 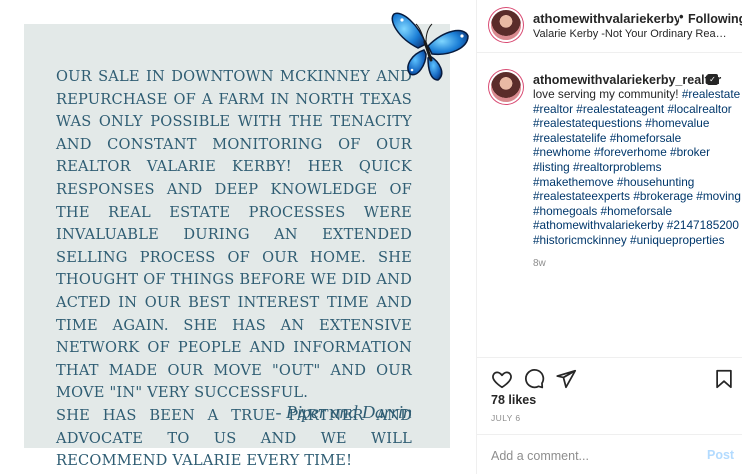 I want to click on caption-avatar, so click(x=506, y=87).